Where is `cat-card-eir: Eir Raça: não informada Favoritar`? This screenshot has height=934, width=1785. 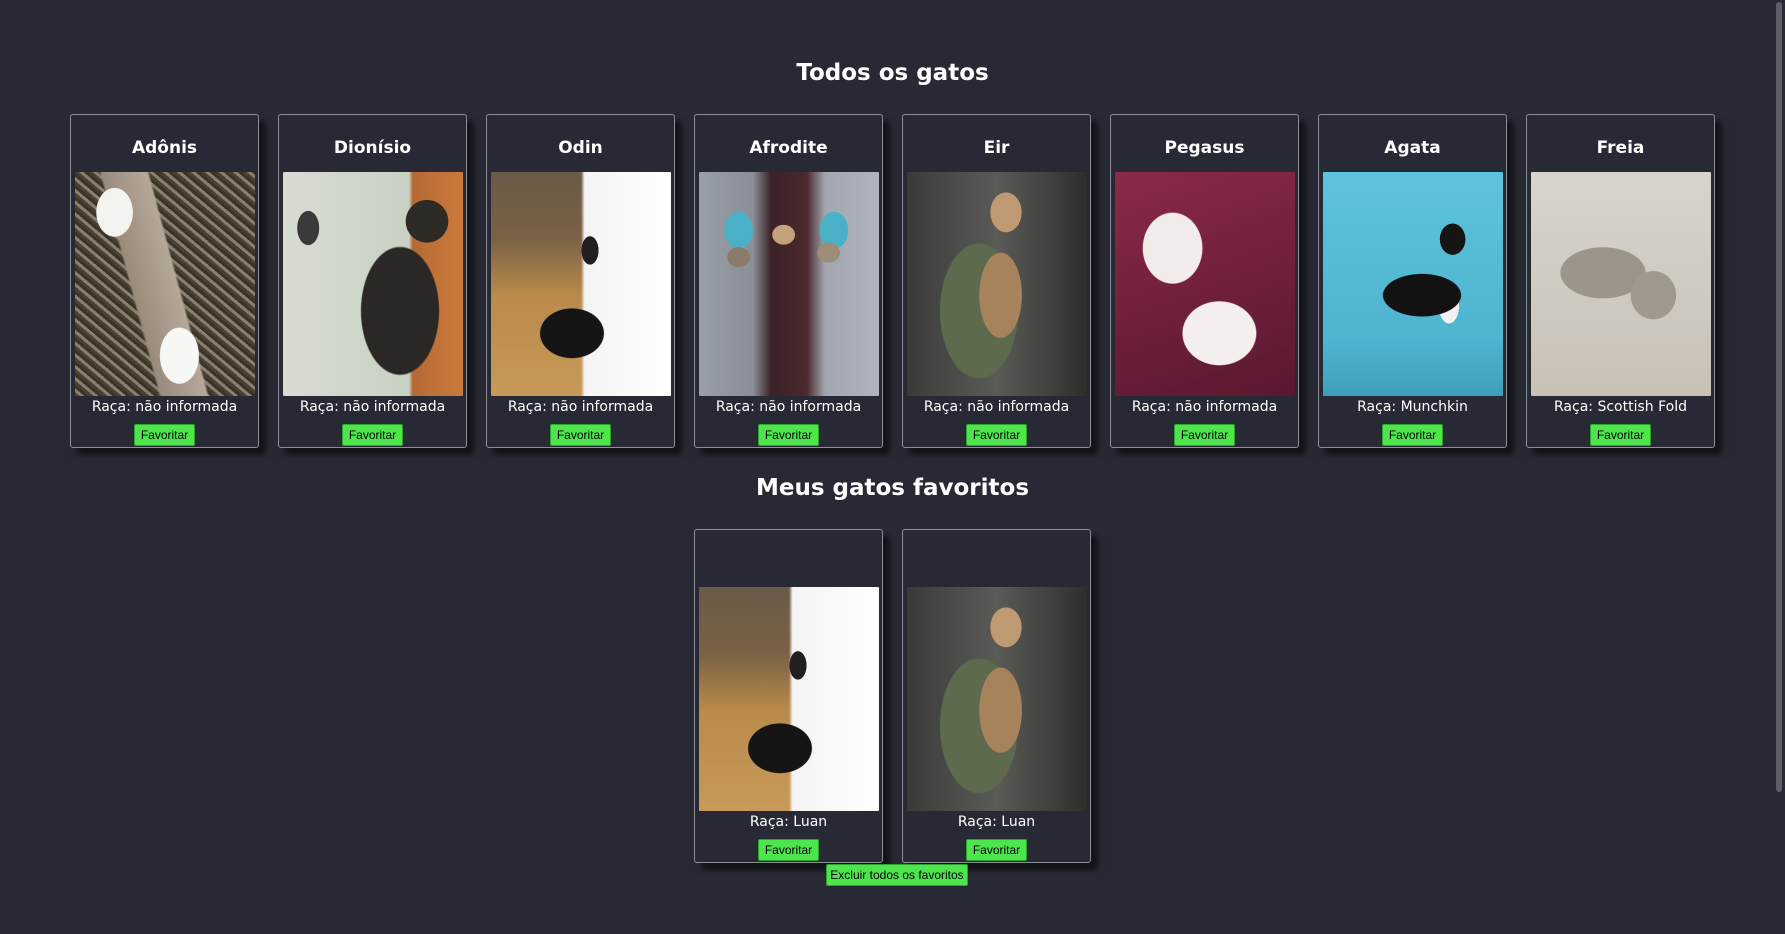
cat-card-eir: Eir Raça: não informada Favoritar is located at coordinates (996, 281).